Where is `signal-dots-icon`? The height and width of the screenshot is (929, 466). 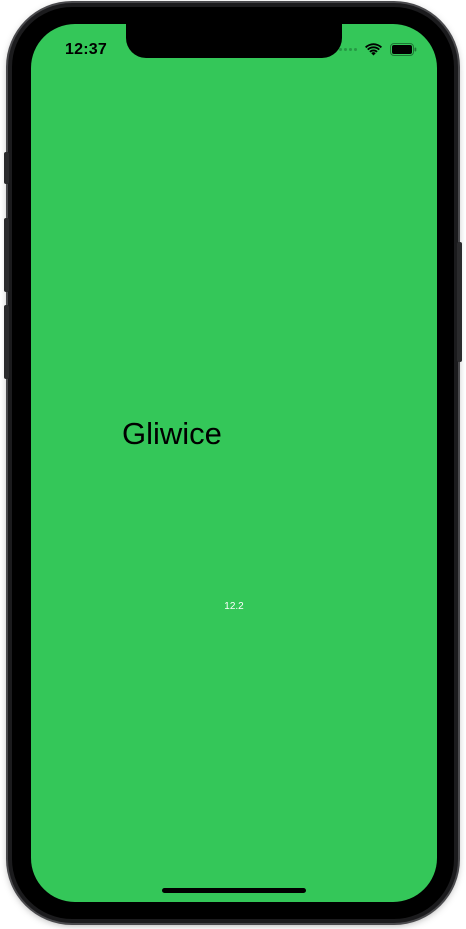 signal-dots-icon is located at coordinates (348, 49).